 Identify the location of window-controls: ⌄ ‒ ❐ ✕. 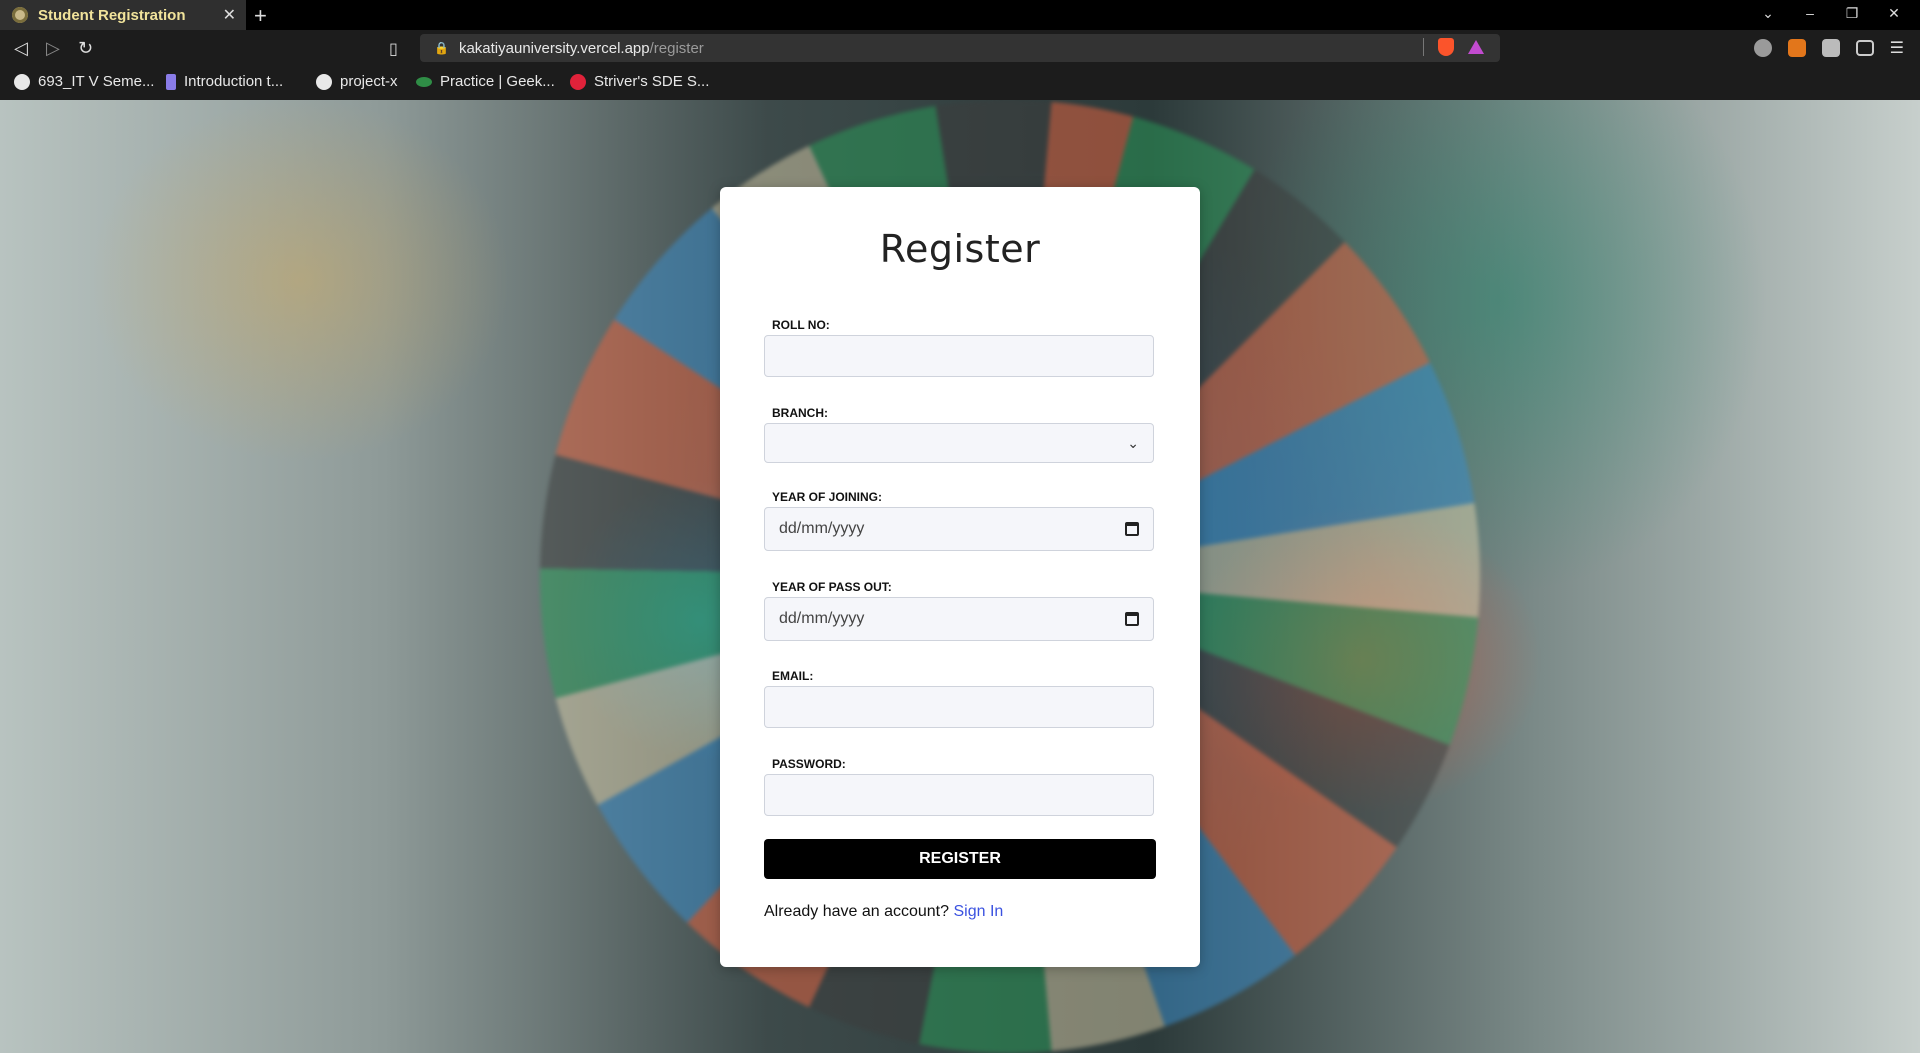
(1831, 13).